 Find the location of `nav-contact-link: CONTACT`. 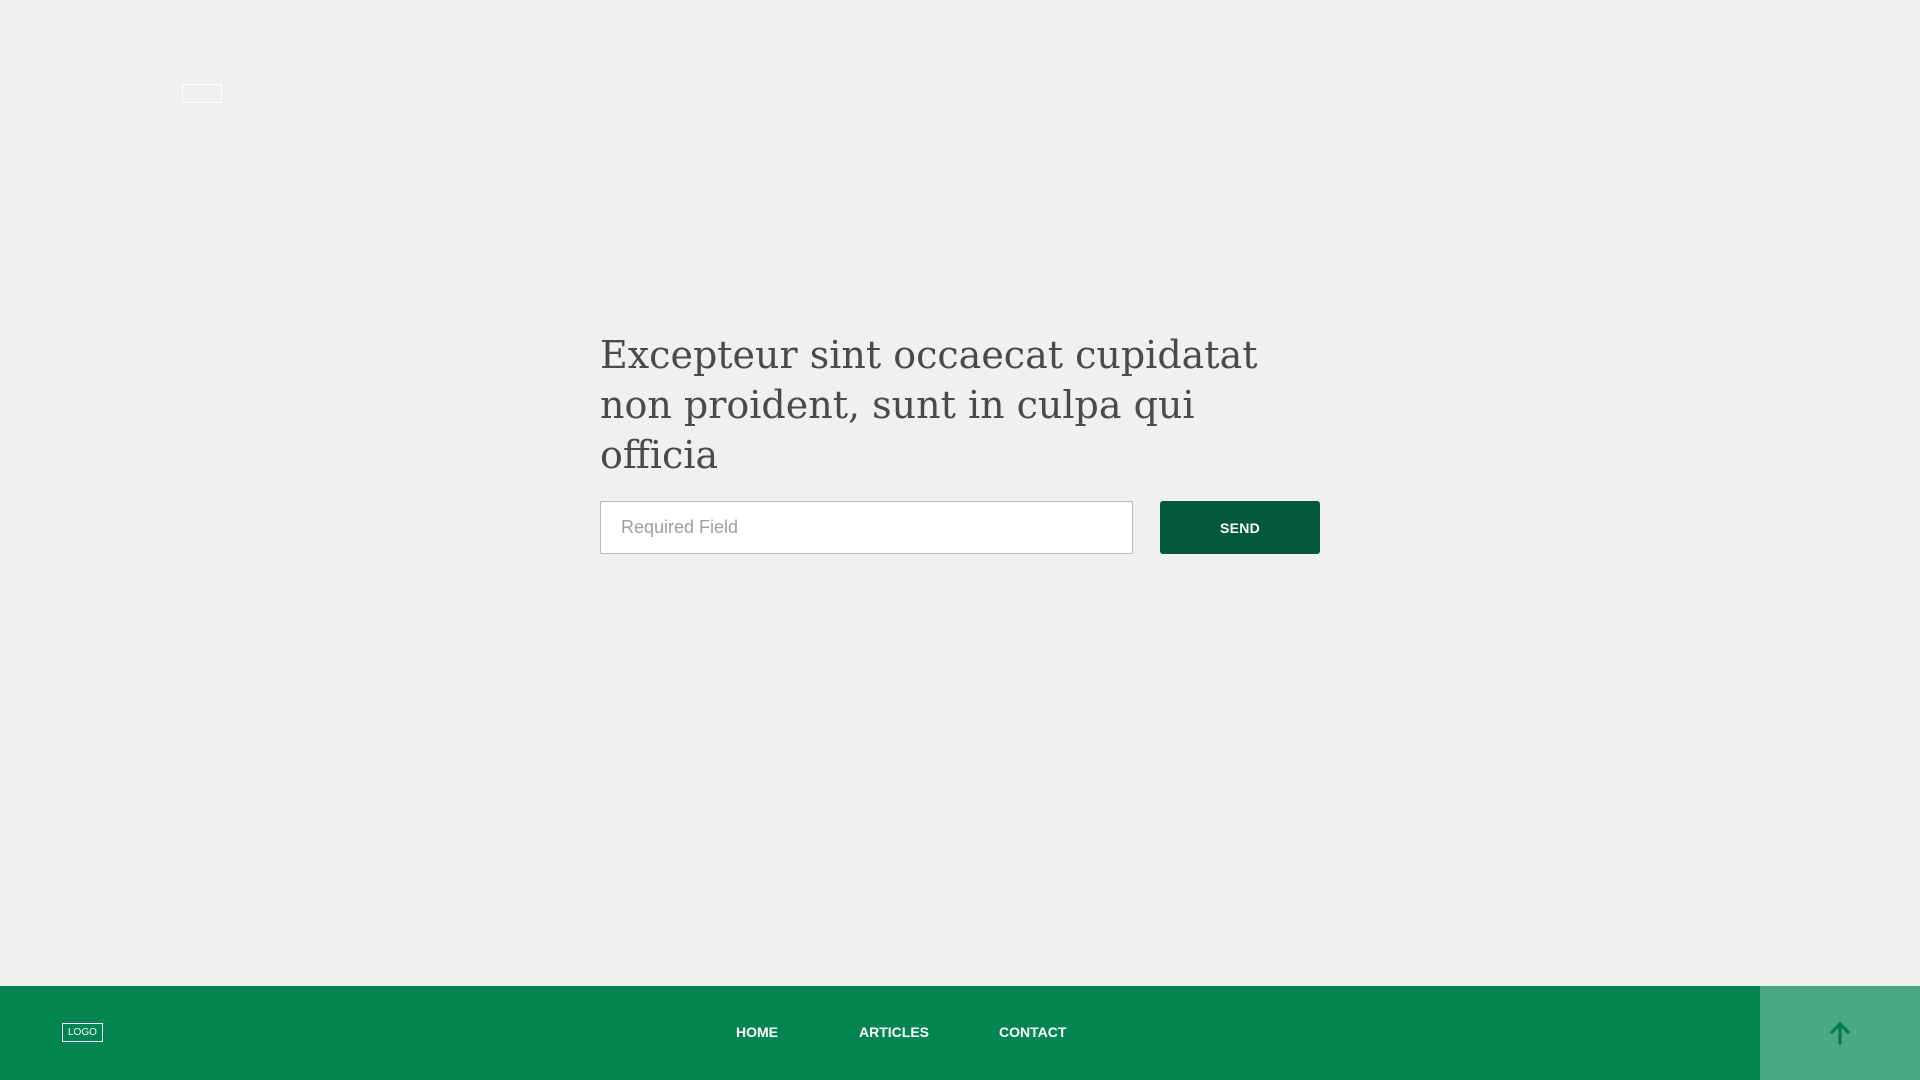

nav-contact-link: CONTACT is located at coordinates (1032, 1032).